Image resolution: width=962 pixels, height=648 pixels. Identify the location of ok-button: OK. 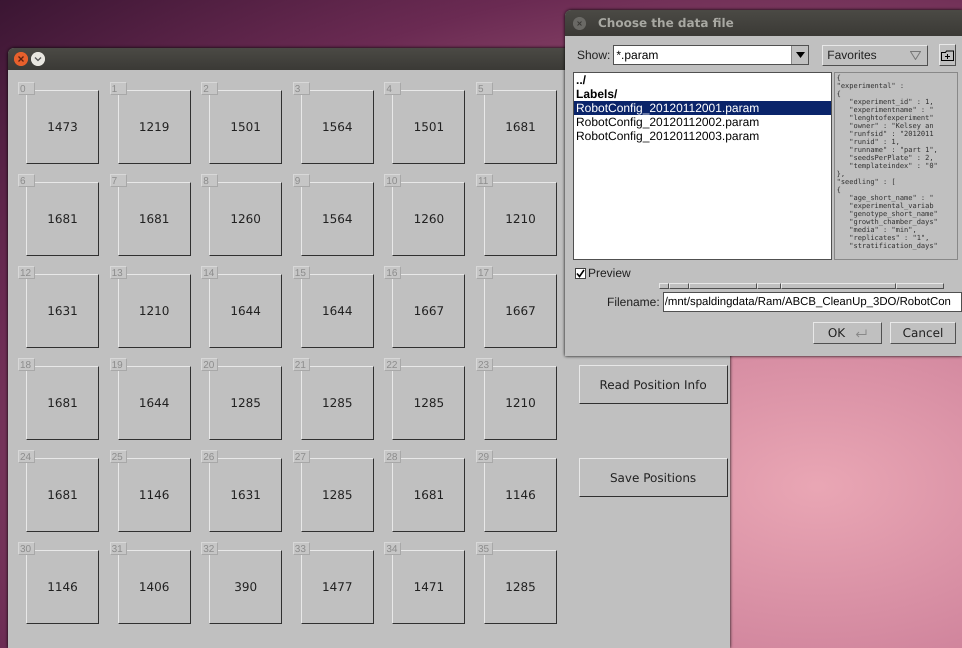
(847, 333).